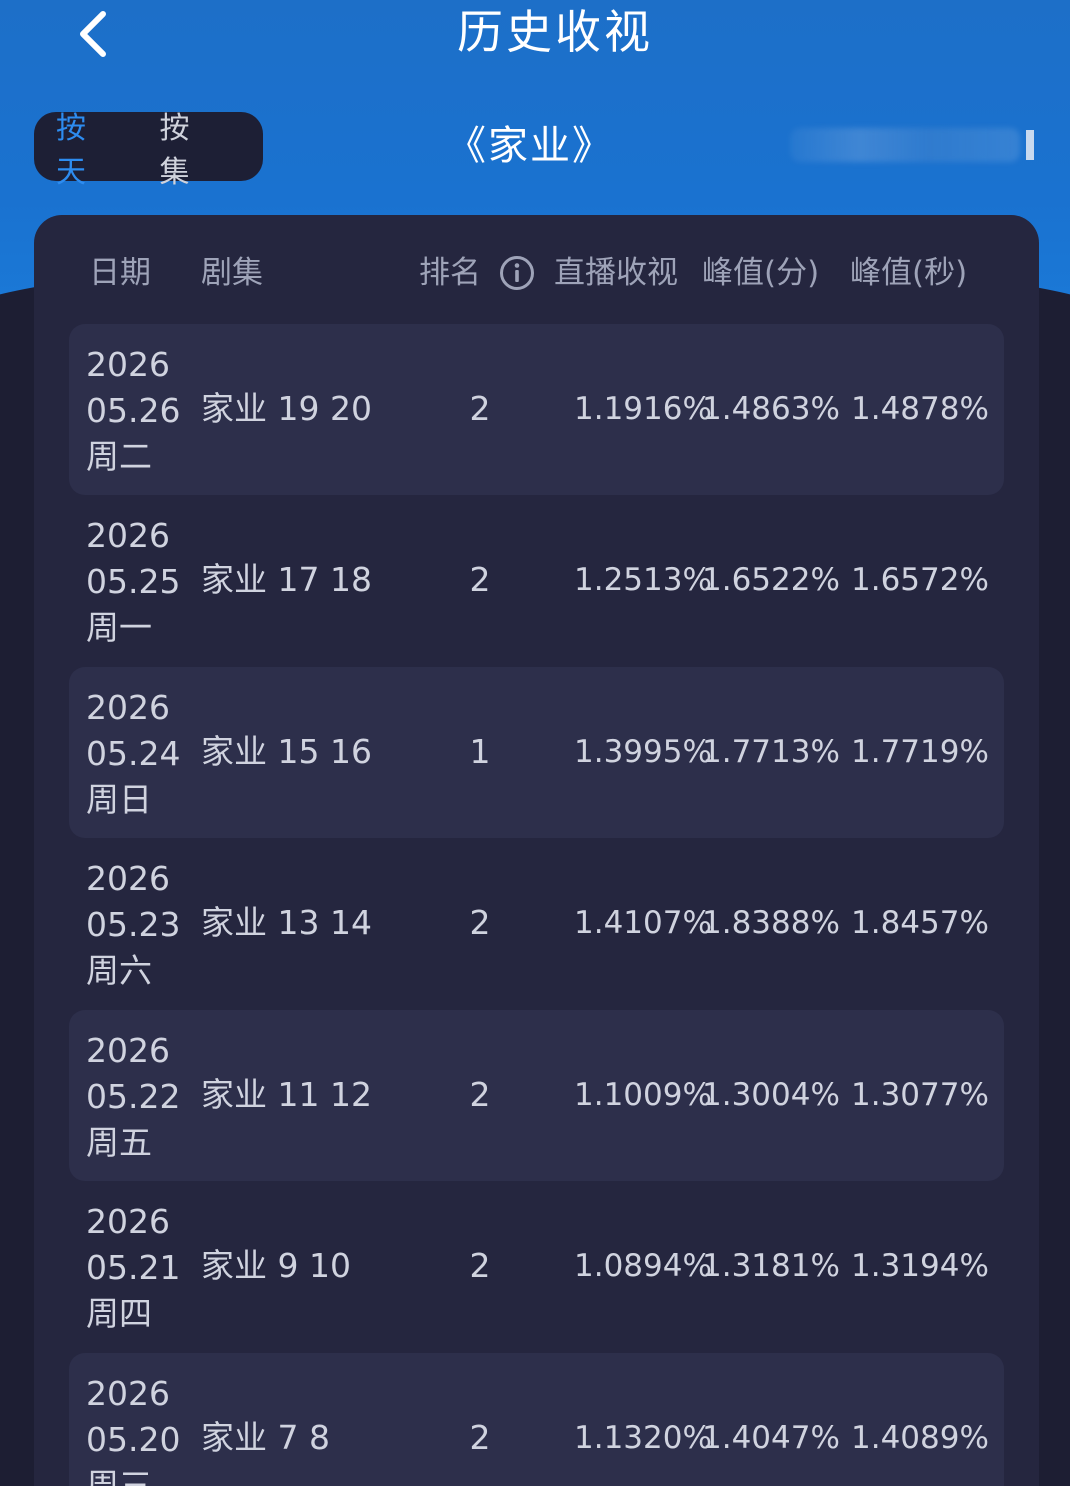 Image resolution: width=1070 pixels, height=1486 pixels. What do you see at coordinates (265, 1437) in the screenshot?
I see `episode-cell: 家业 7 8` at bounding box center [265, 1437].